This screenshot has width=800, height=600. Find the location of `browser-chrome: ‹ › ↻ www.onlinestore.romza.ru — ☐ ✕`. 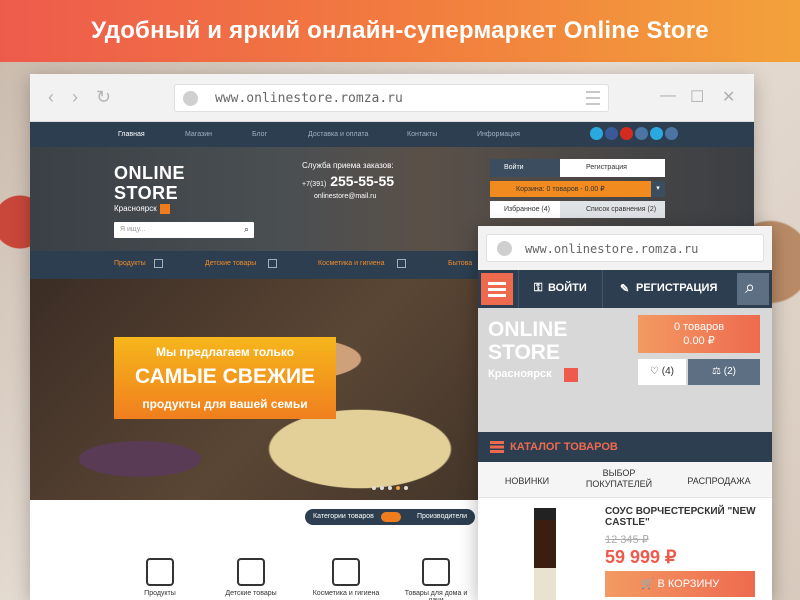

browser-chrome: ‹ › ↻ www.onlinestore.romza.ru — ☐ ✕ is located at coordinates (392, 98).